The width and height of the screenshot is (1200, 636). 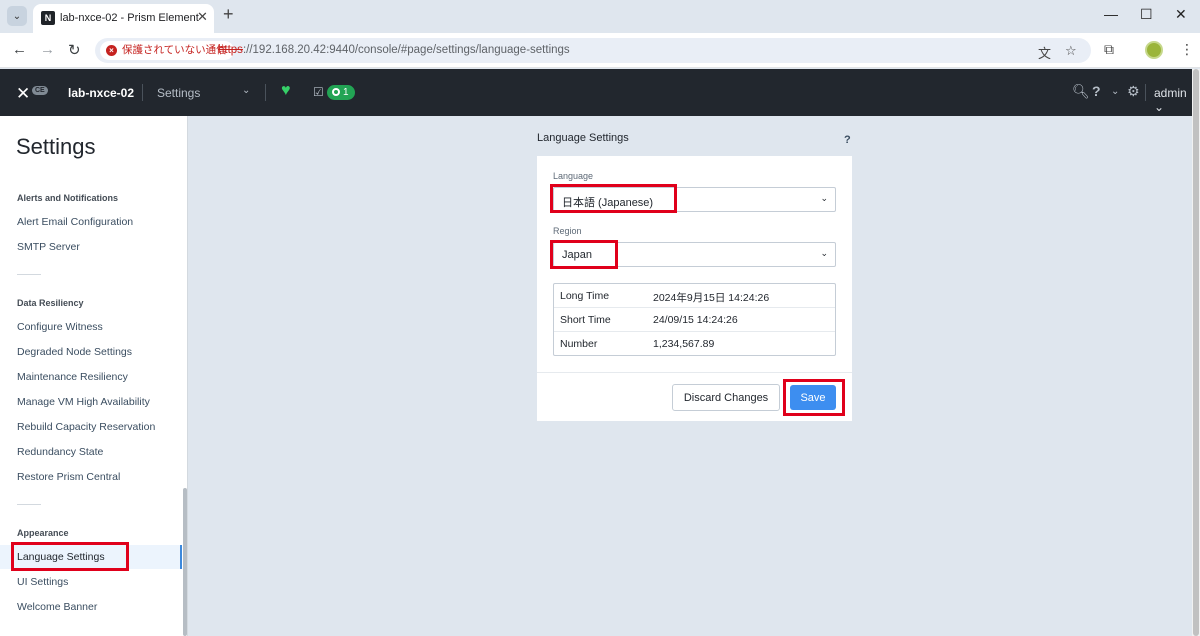 I want to click on table-row: Long Time 2024年9月15日 14:24:26, so click(x=694, y=296).